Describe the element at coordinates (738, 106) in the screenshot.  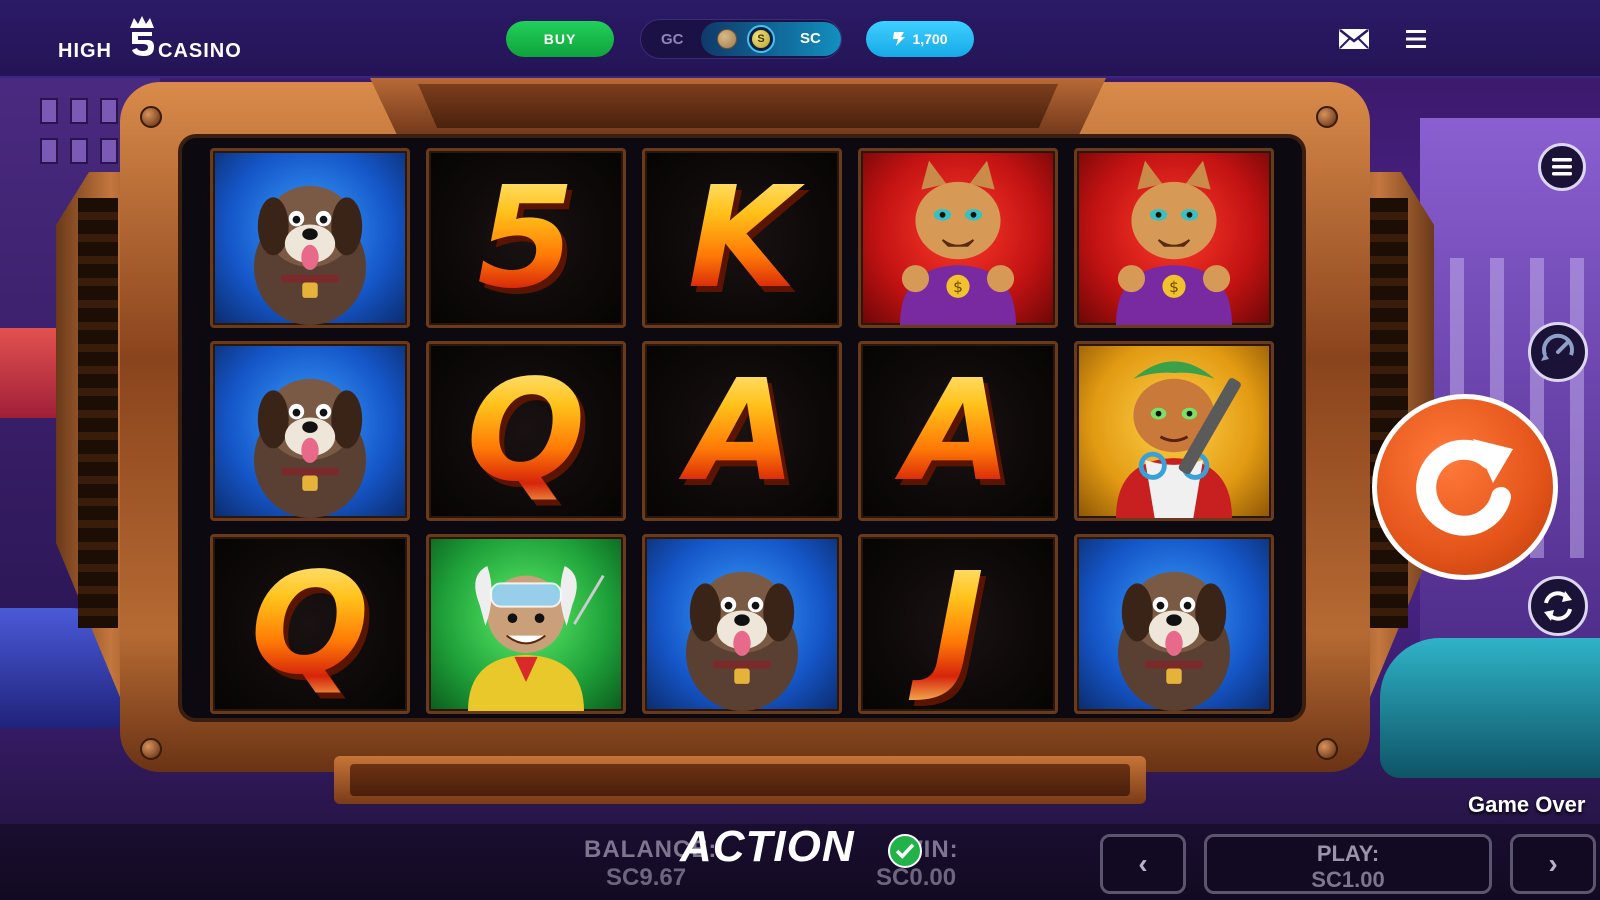
I see `reel-frame-top-inner` at that location.